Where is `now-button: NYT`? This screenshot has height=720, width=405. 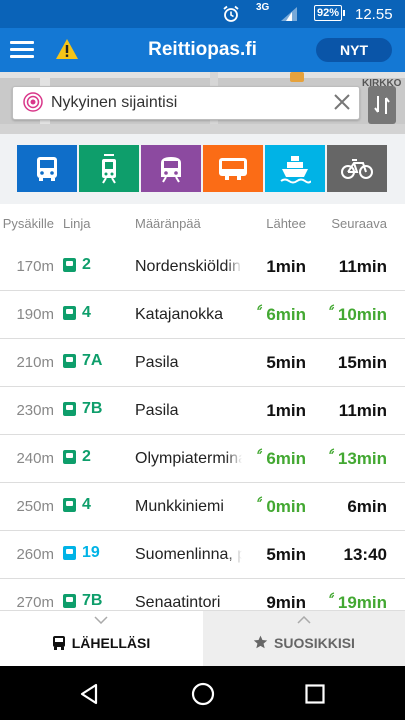
now-button: NYT is located at coordinates (354, 50).